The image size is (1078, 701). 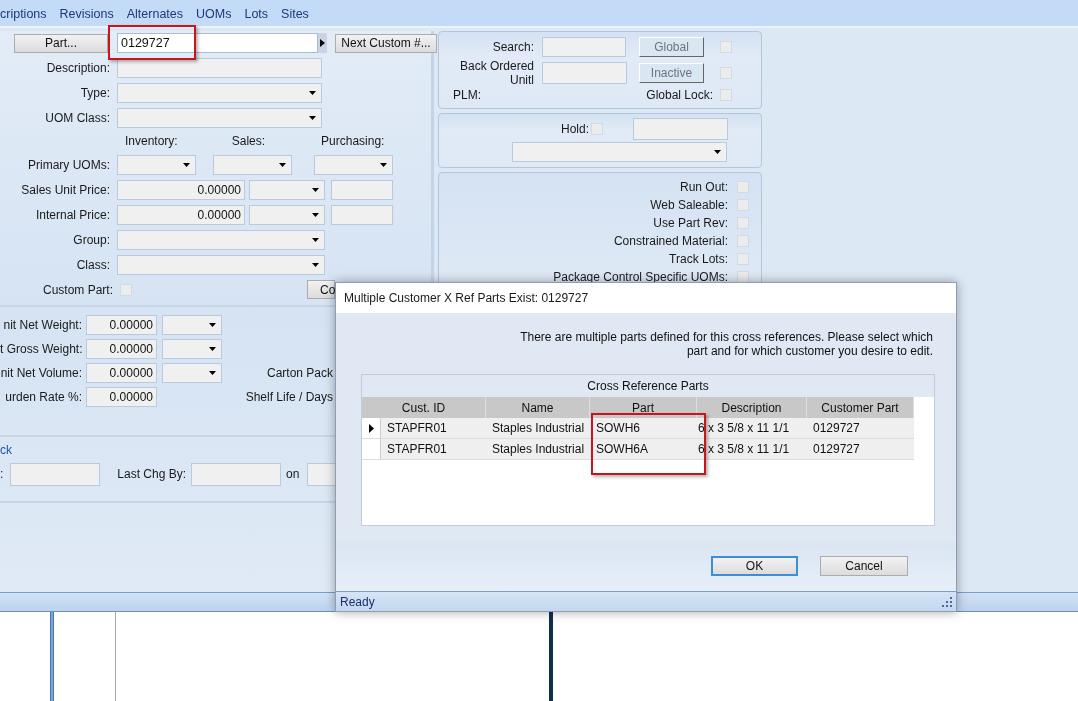 What do you see at coordinates (91, 239) in the screenshot?
I see `field-label: Group:` at bounding box center [91, 239].